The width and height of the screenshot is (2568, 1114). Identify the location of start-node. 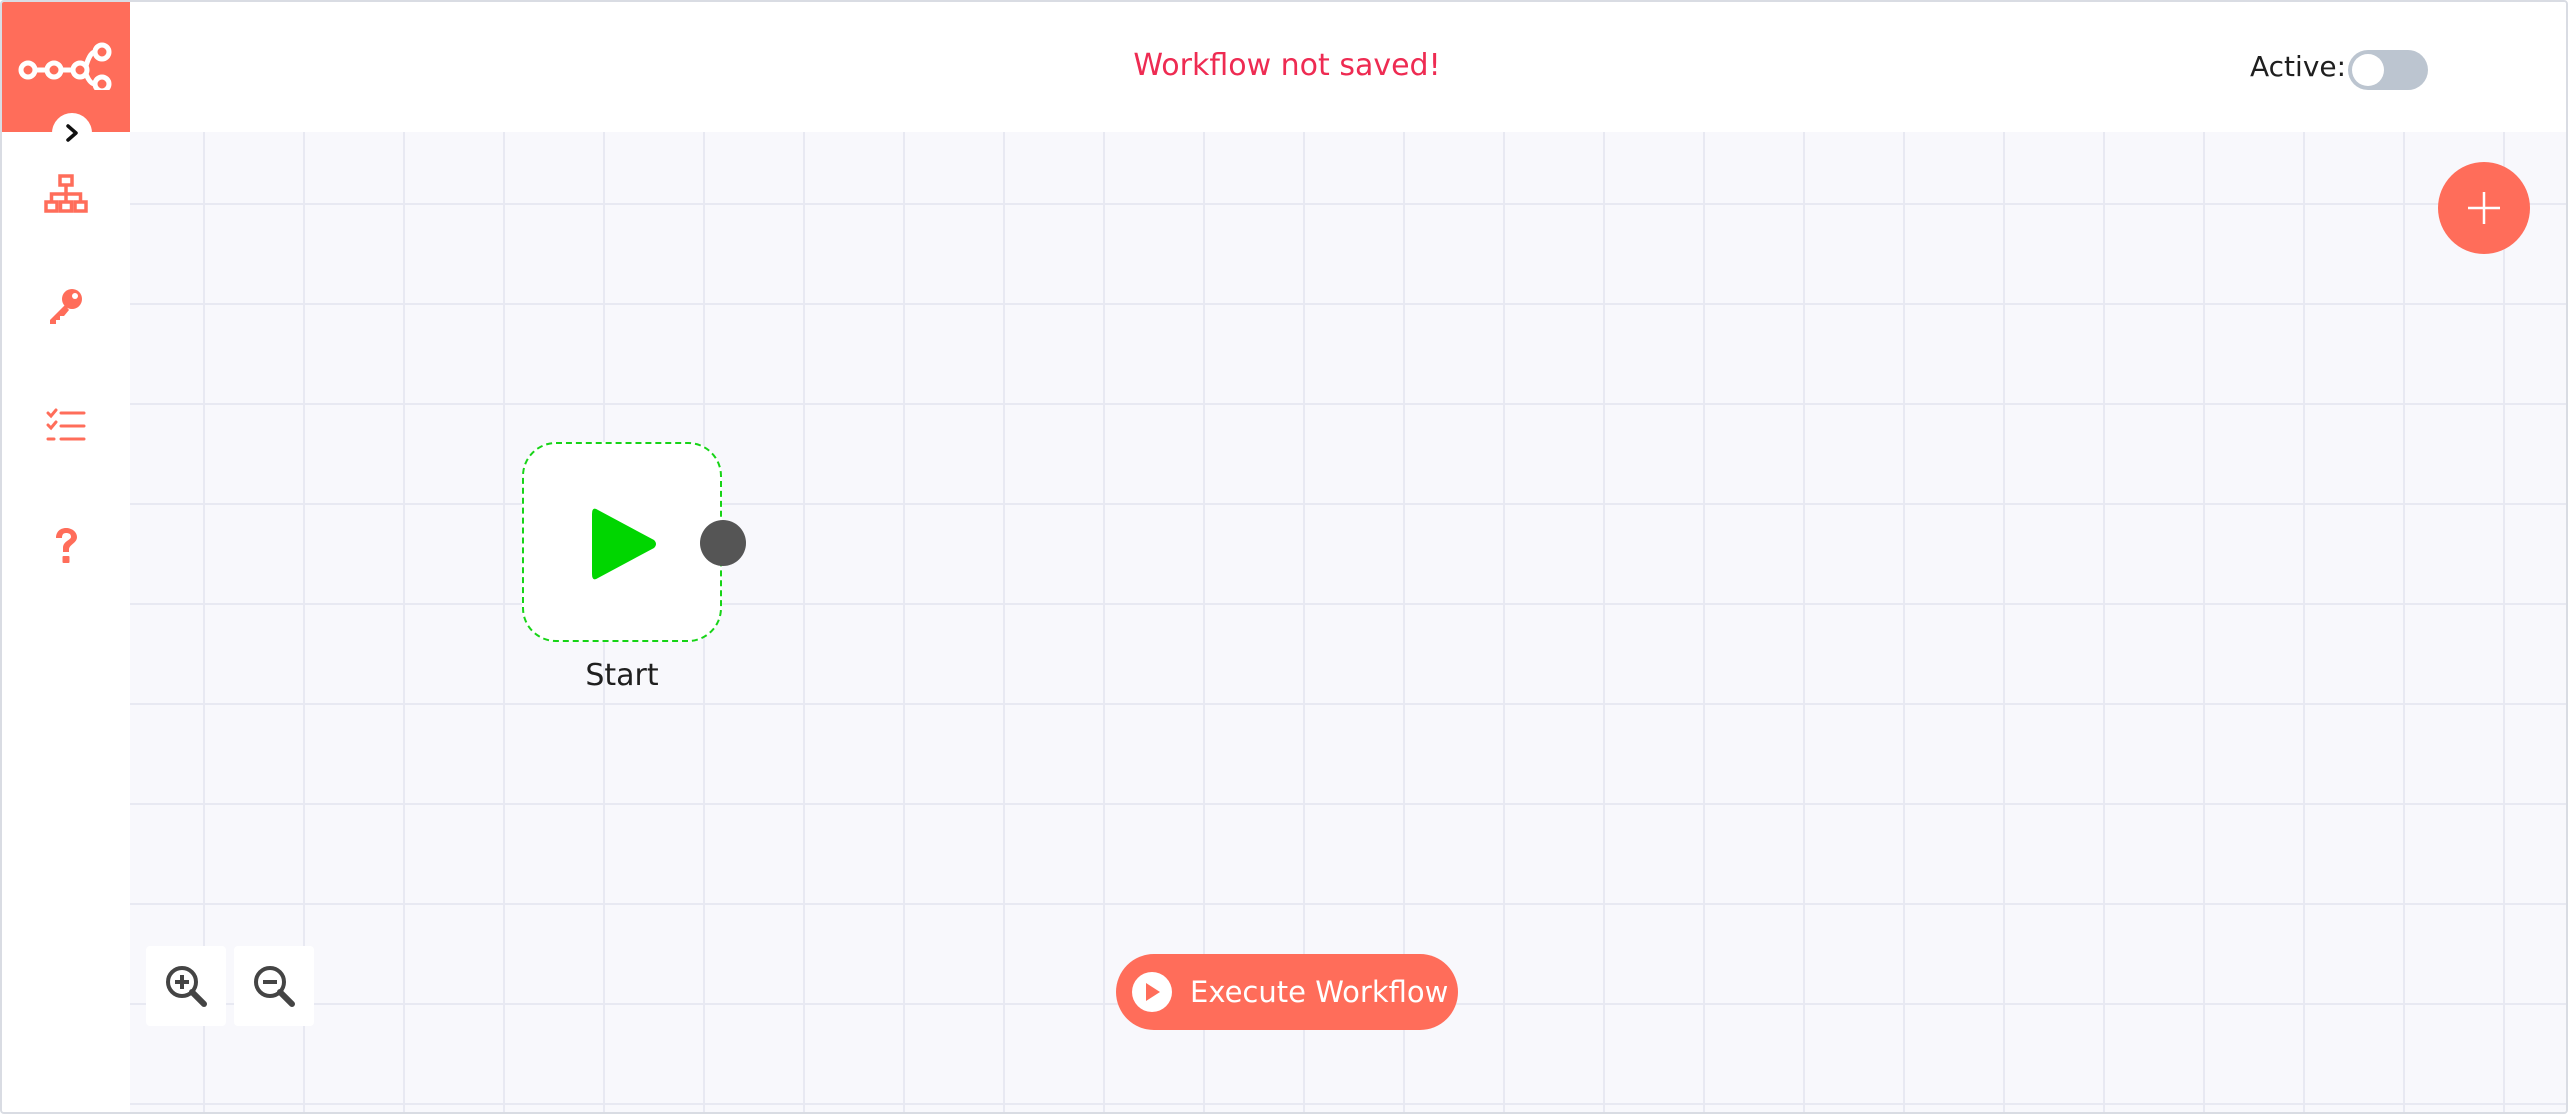
(622, 542).